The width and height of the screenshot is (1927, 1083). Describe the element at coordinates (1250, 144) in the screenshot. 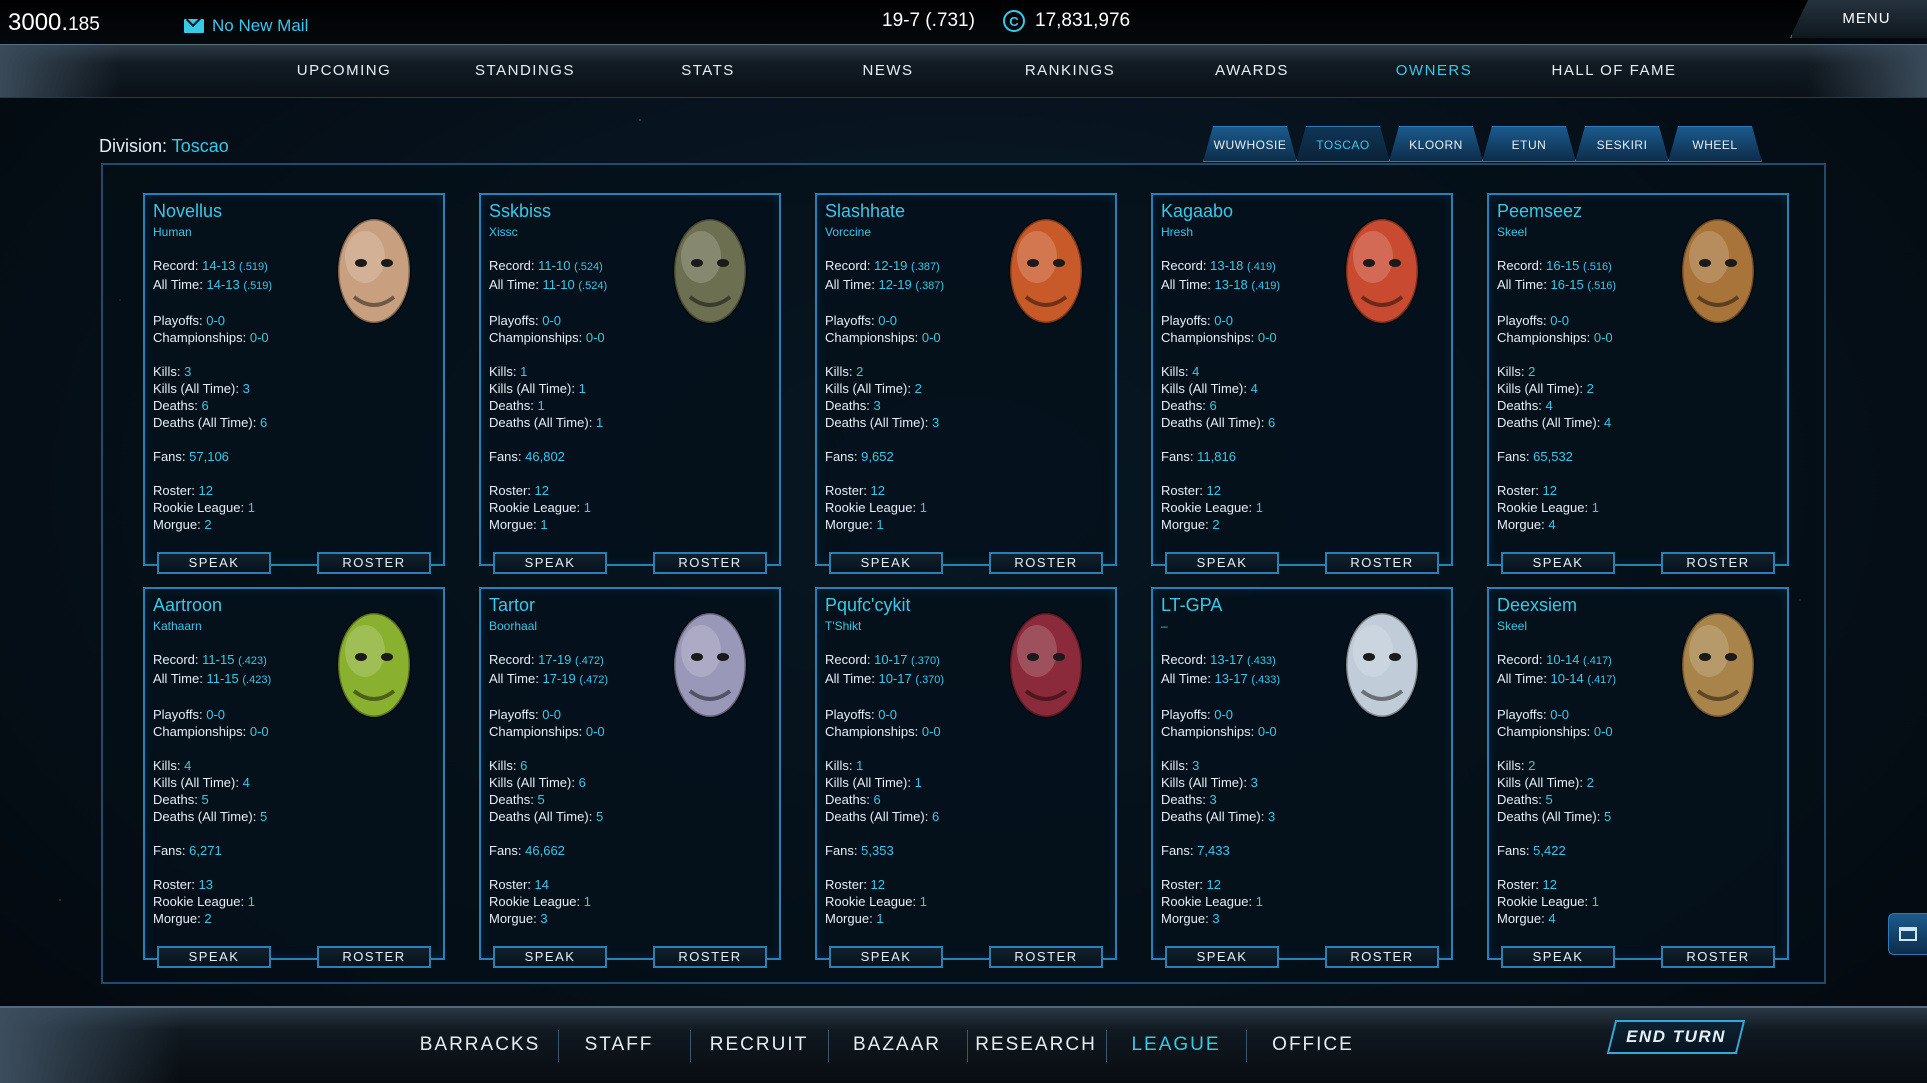

I see `tab-wuwhosie: WUWHOSIE` at that location.